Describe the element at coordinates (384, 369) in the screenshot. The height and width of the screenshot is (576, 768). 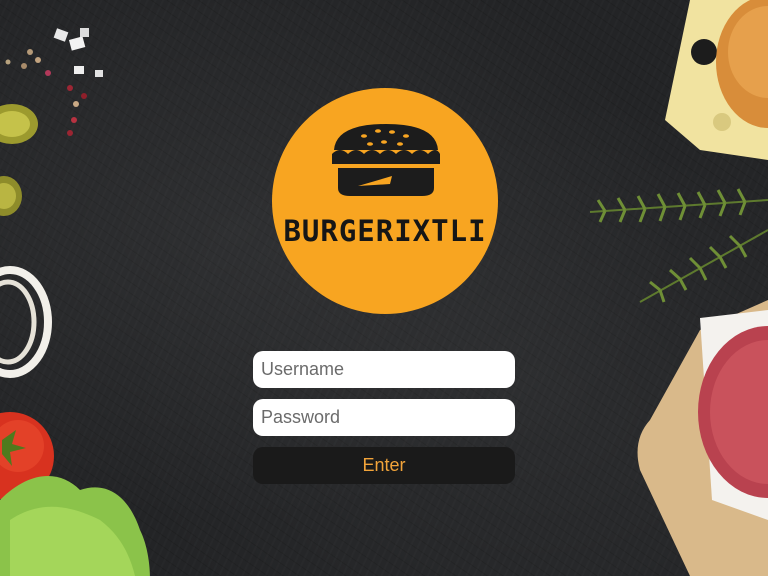
I see `username-input` at that location.